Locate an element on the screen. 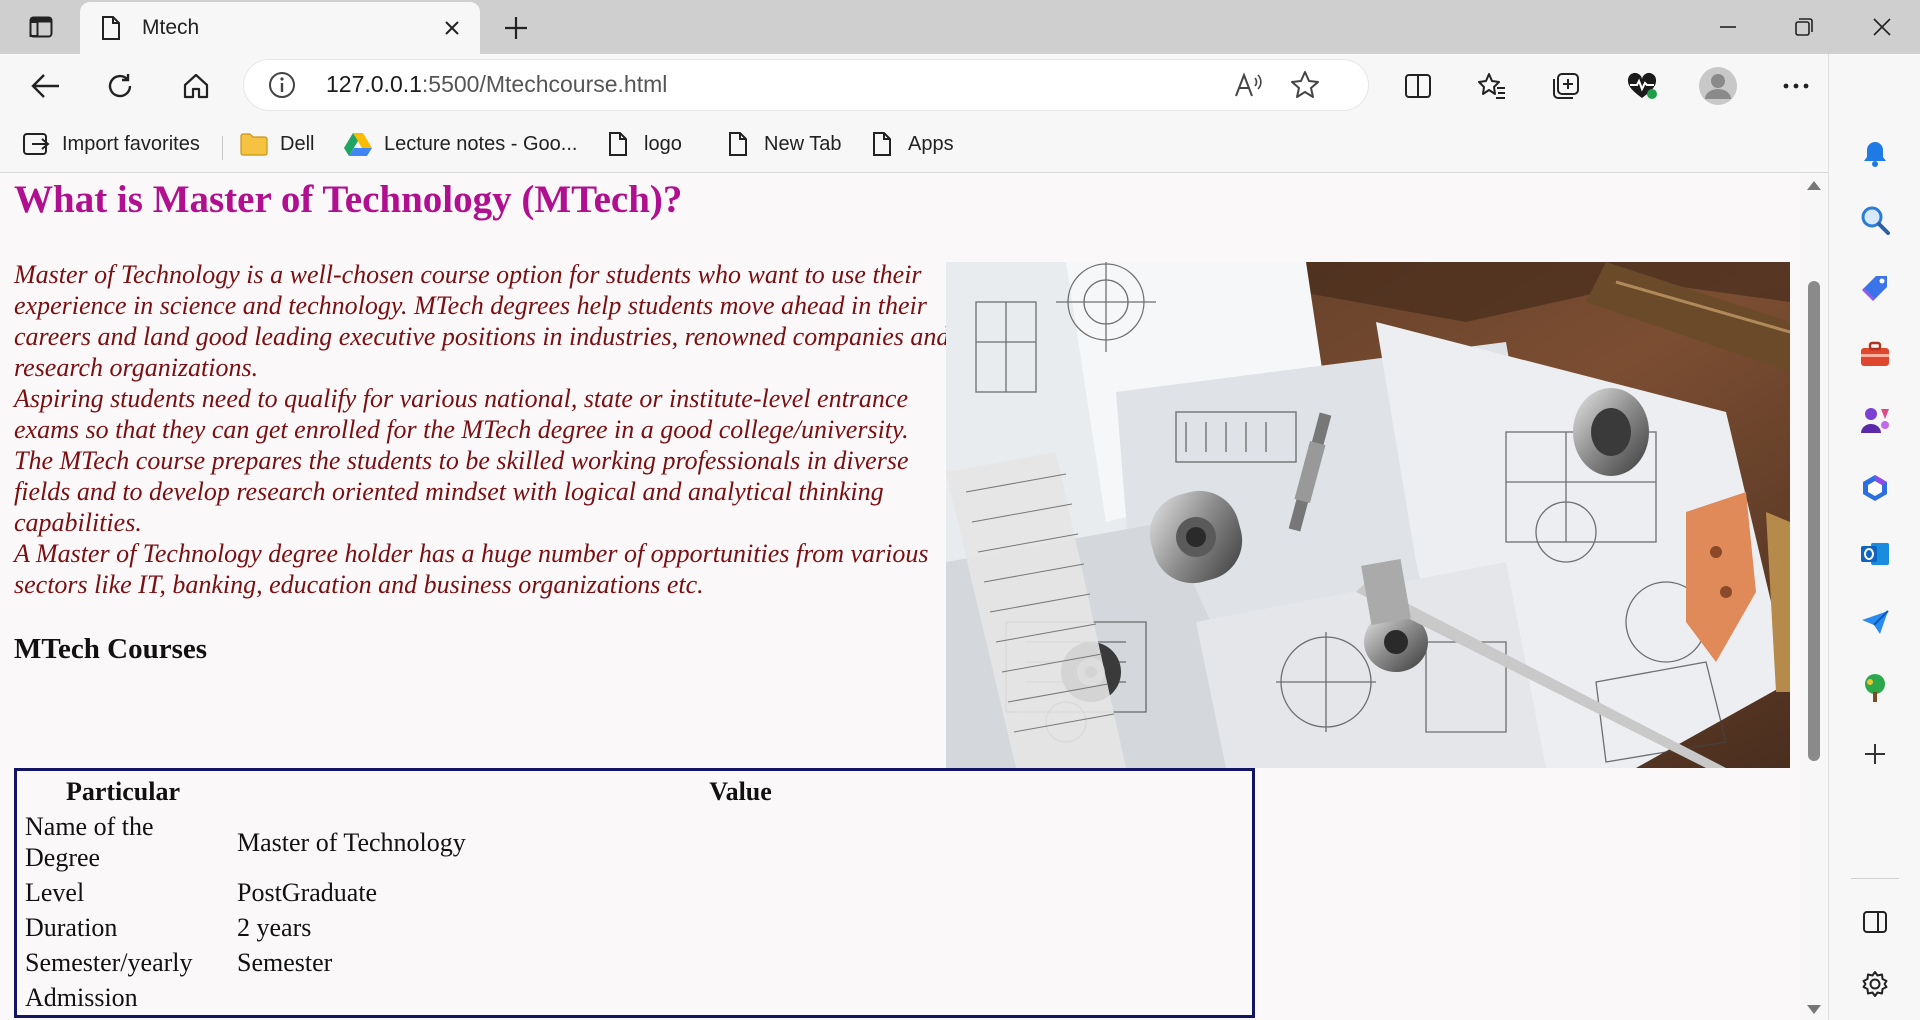 The image size is (1920, 1020). games-button is located at coordinates (1875, 420).